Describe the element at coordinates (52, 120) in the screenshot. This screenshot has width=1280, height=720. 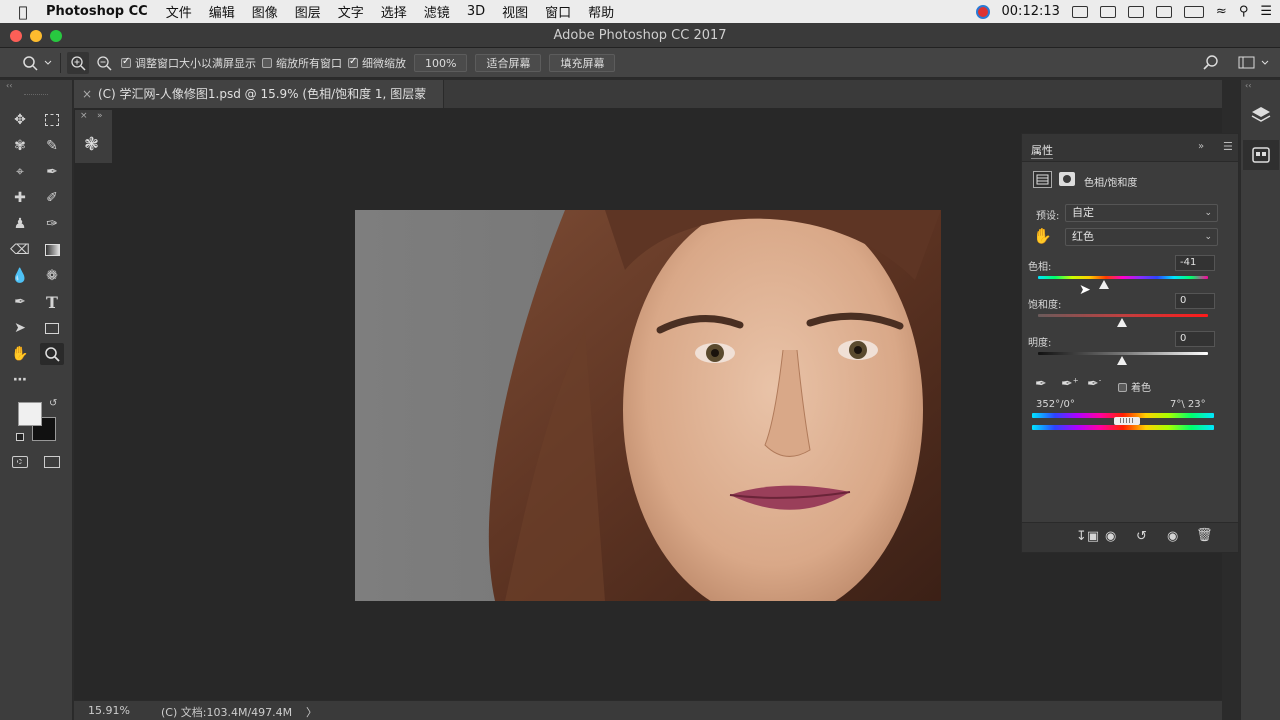
I see `marquee-tool-icon` at that location.